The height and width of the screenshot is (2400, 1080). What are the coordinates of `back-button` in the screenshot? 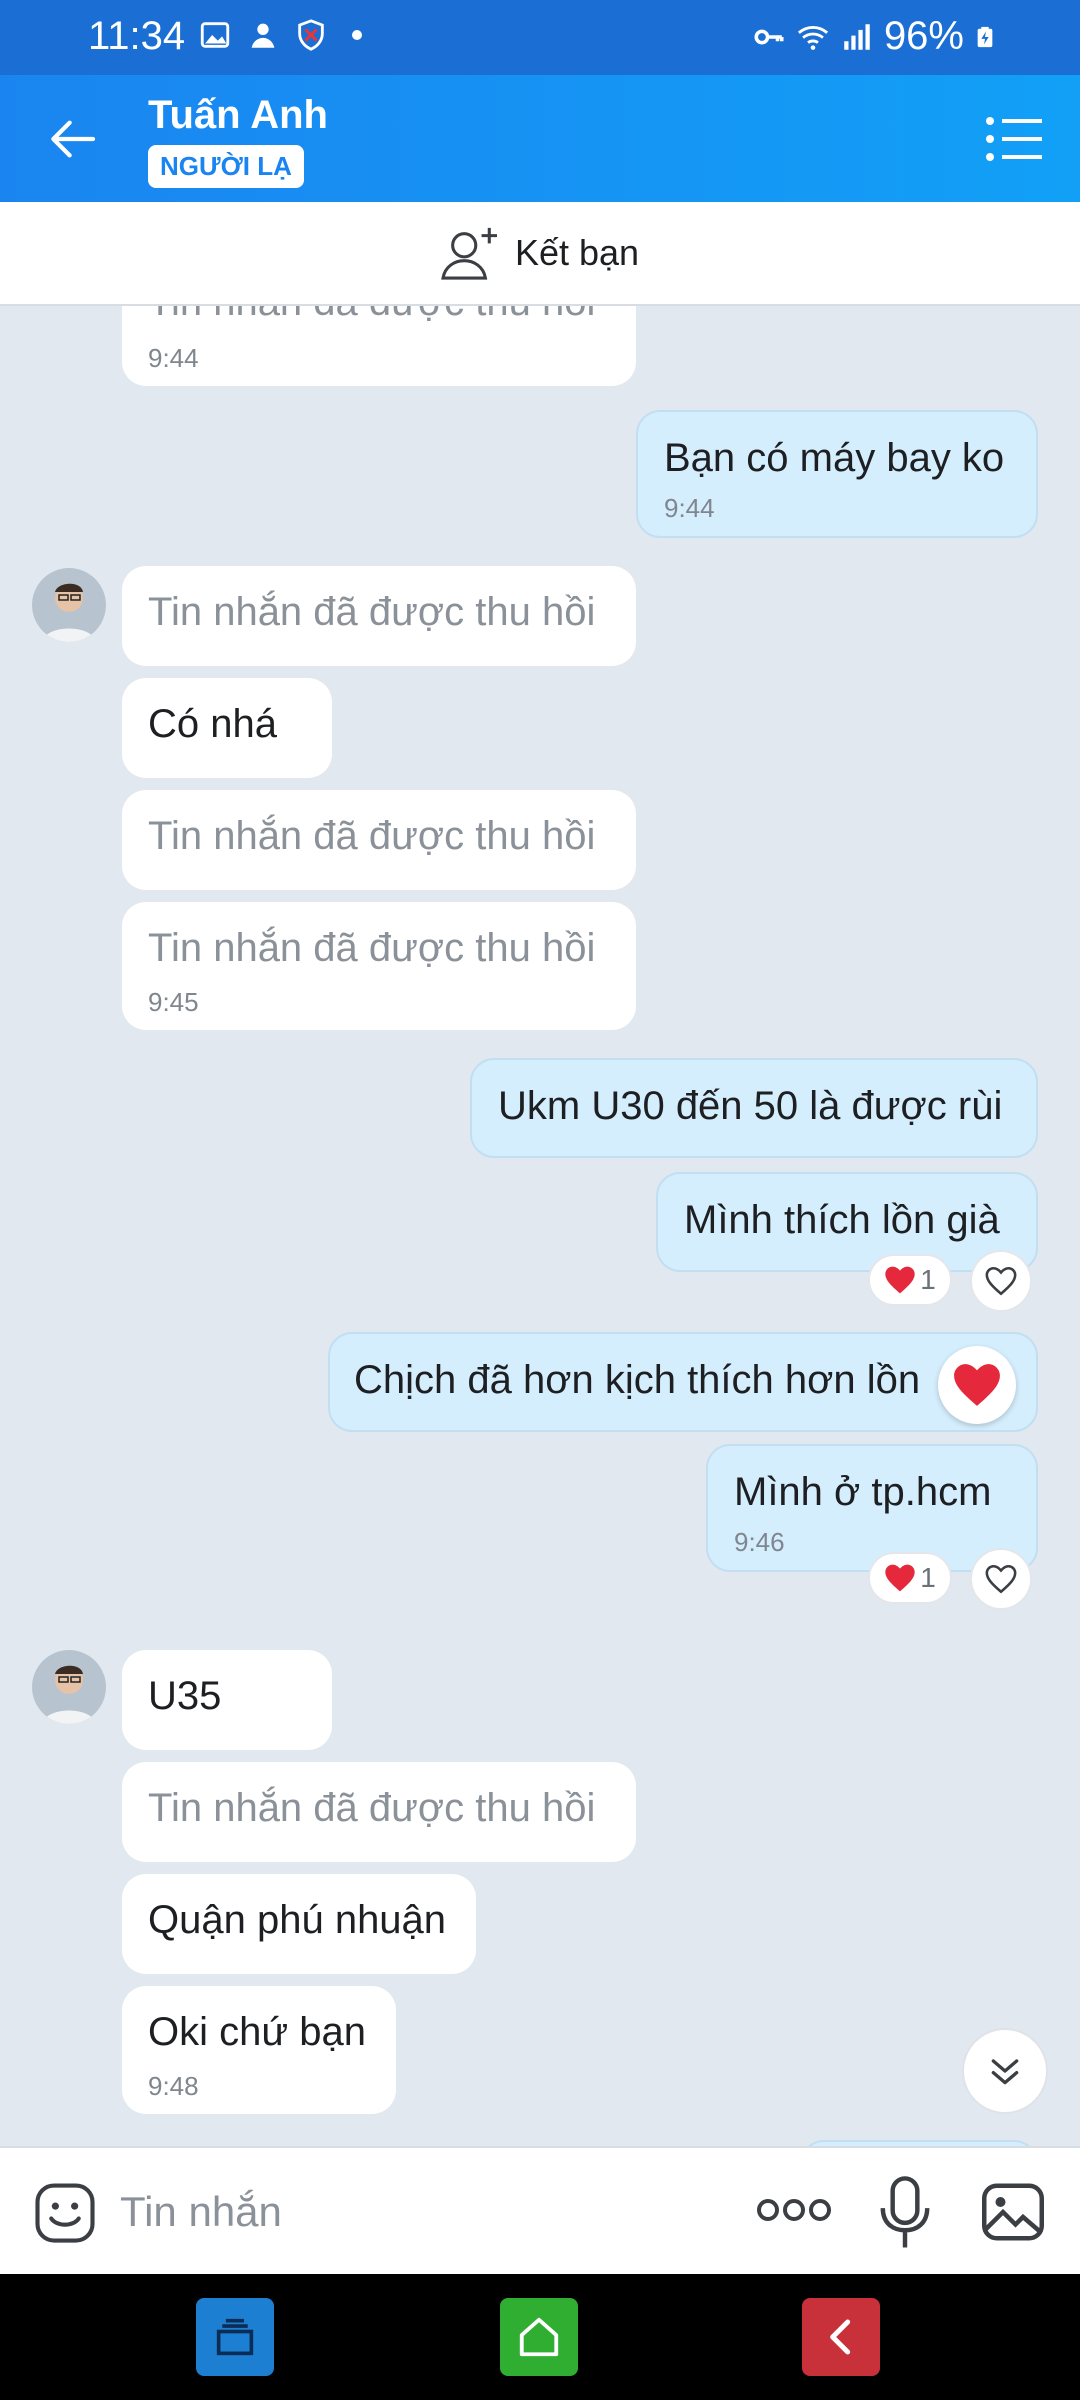 It's located at (841, 2337).